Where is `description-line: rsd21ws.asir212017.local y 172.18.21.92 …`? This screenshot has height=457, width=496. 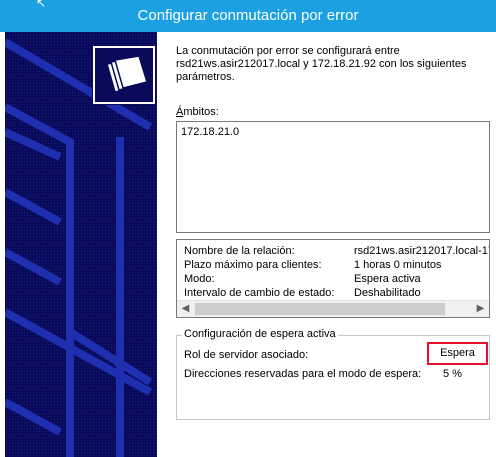
description-line: rsd21ws.asir212017.local y 172.18.21.92 … is located at coordinates (321, 64).